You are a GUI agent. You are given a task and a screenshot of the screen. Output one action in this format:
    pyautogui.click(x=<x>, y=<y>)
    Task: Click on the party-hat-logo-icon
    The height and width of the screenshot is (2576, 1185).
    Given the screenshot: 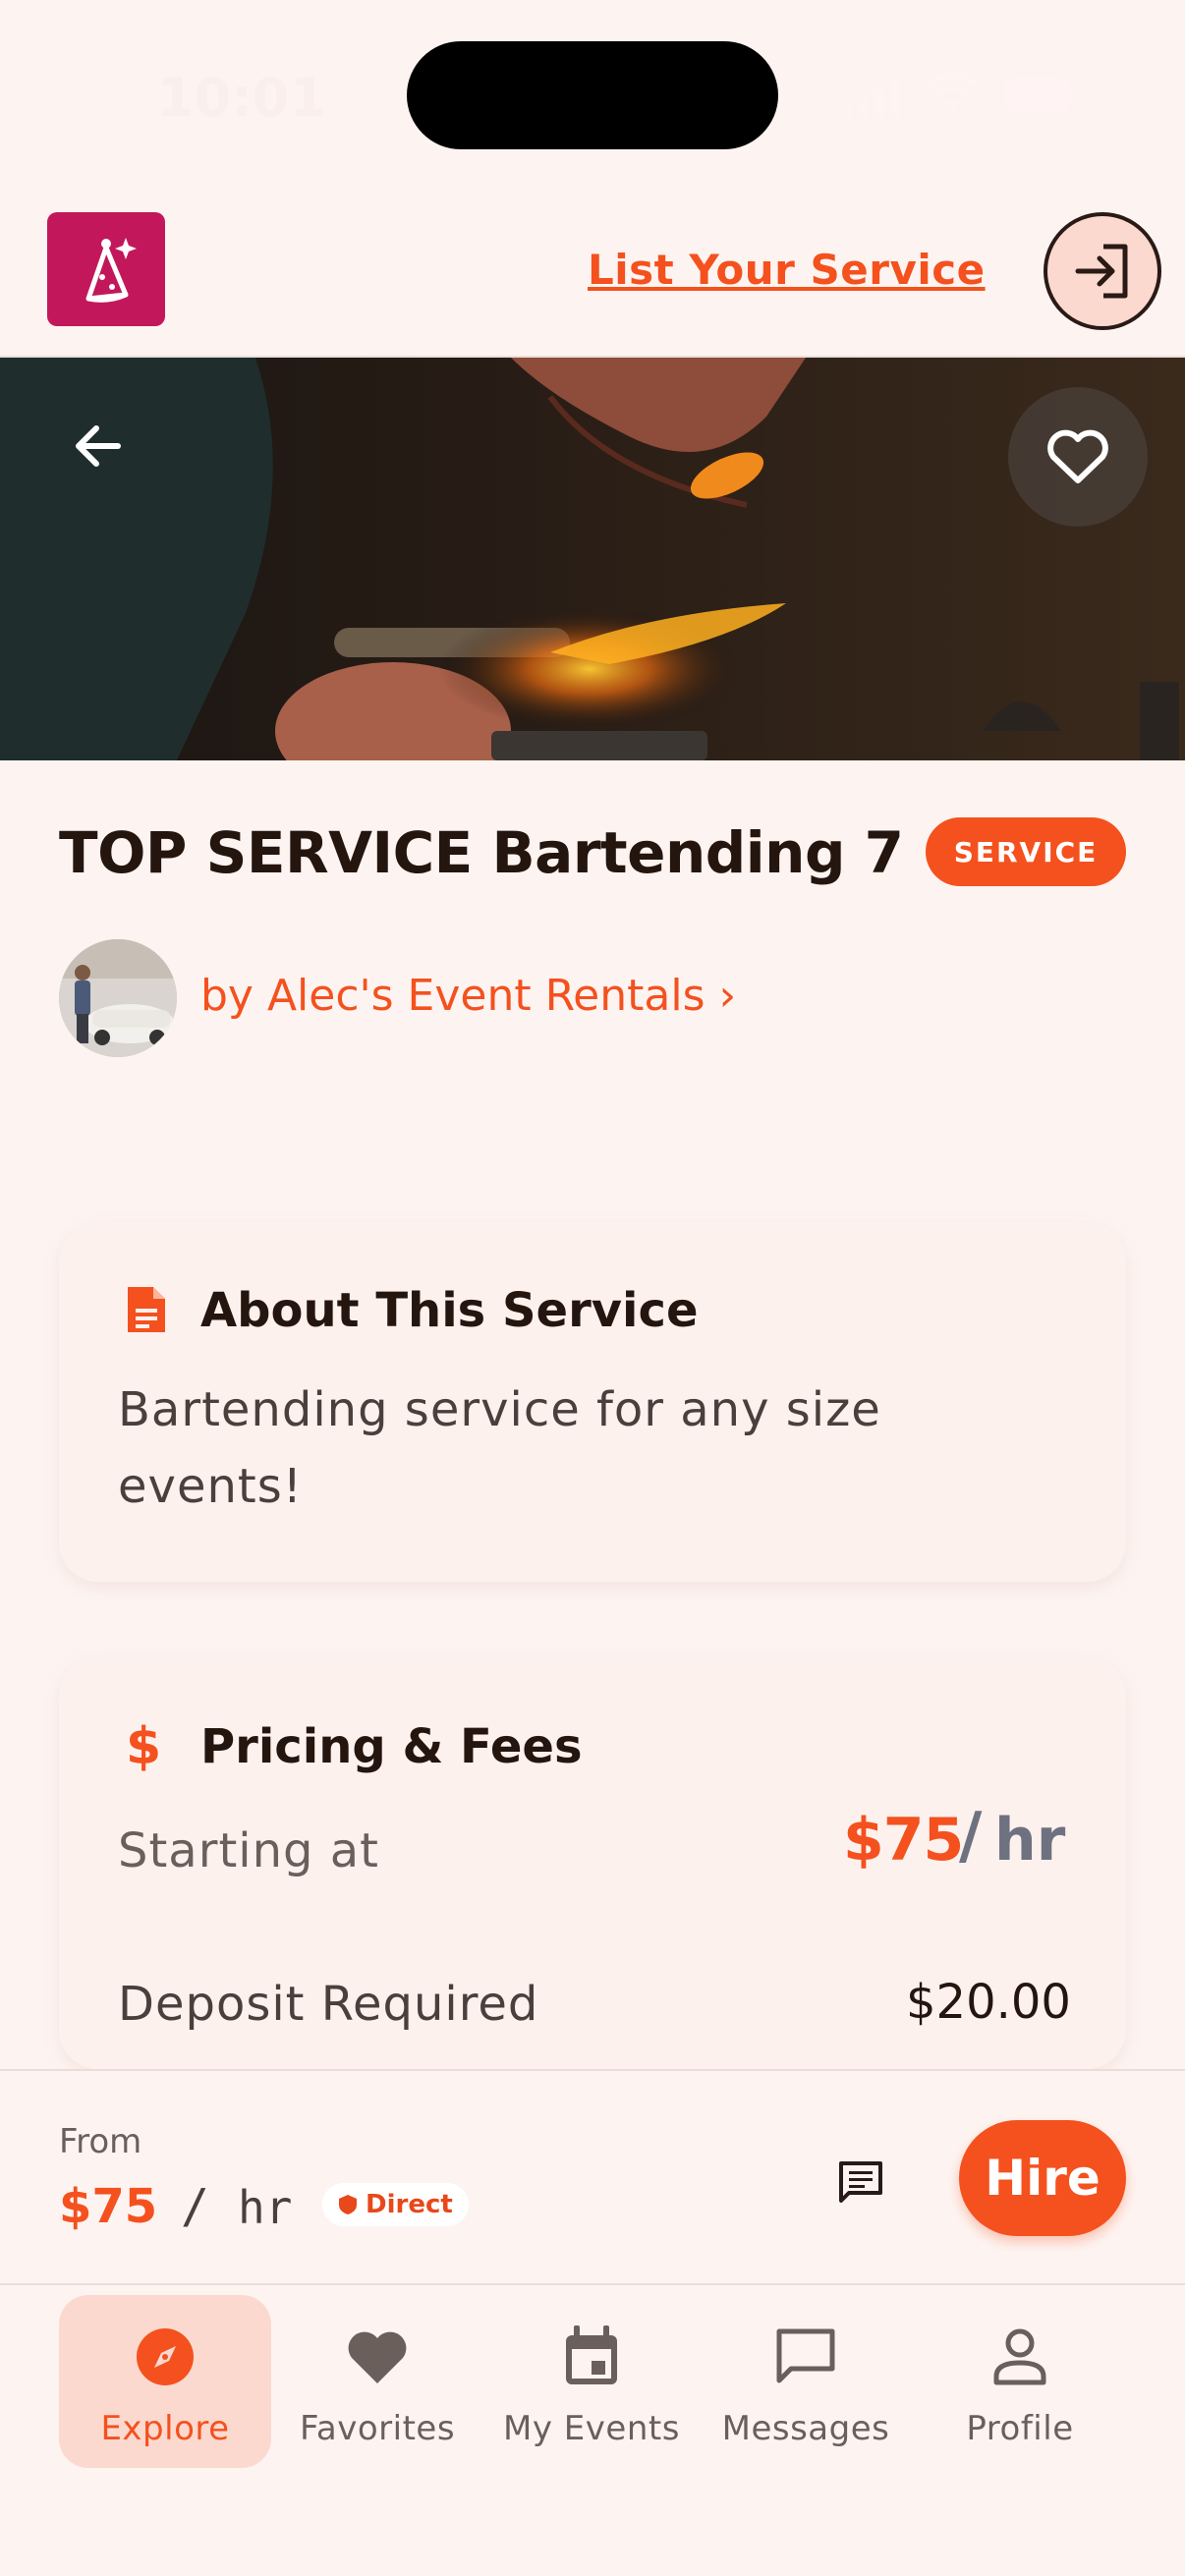 What is the action you would take?
    pyautogui.click(x=106, y=269)
    